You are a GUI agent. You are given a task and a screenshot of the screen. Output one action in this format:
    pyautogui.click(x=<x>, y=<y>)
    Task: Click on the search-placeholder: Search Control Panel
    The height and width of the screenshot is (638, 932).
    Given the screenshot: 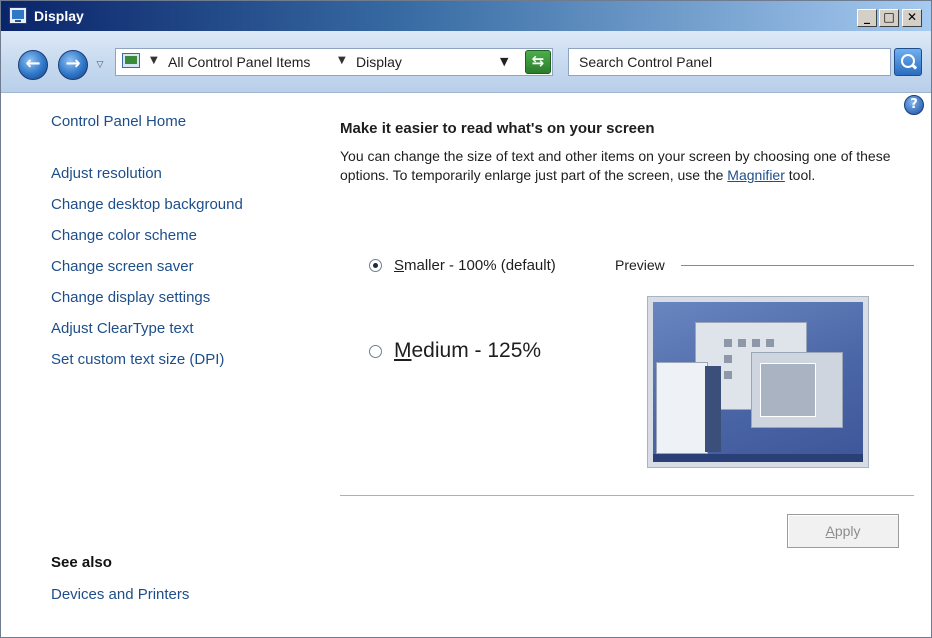 What is the action you would take?
    pyautogui.click(x=646, y=62)
    